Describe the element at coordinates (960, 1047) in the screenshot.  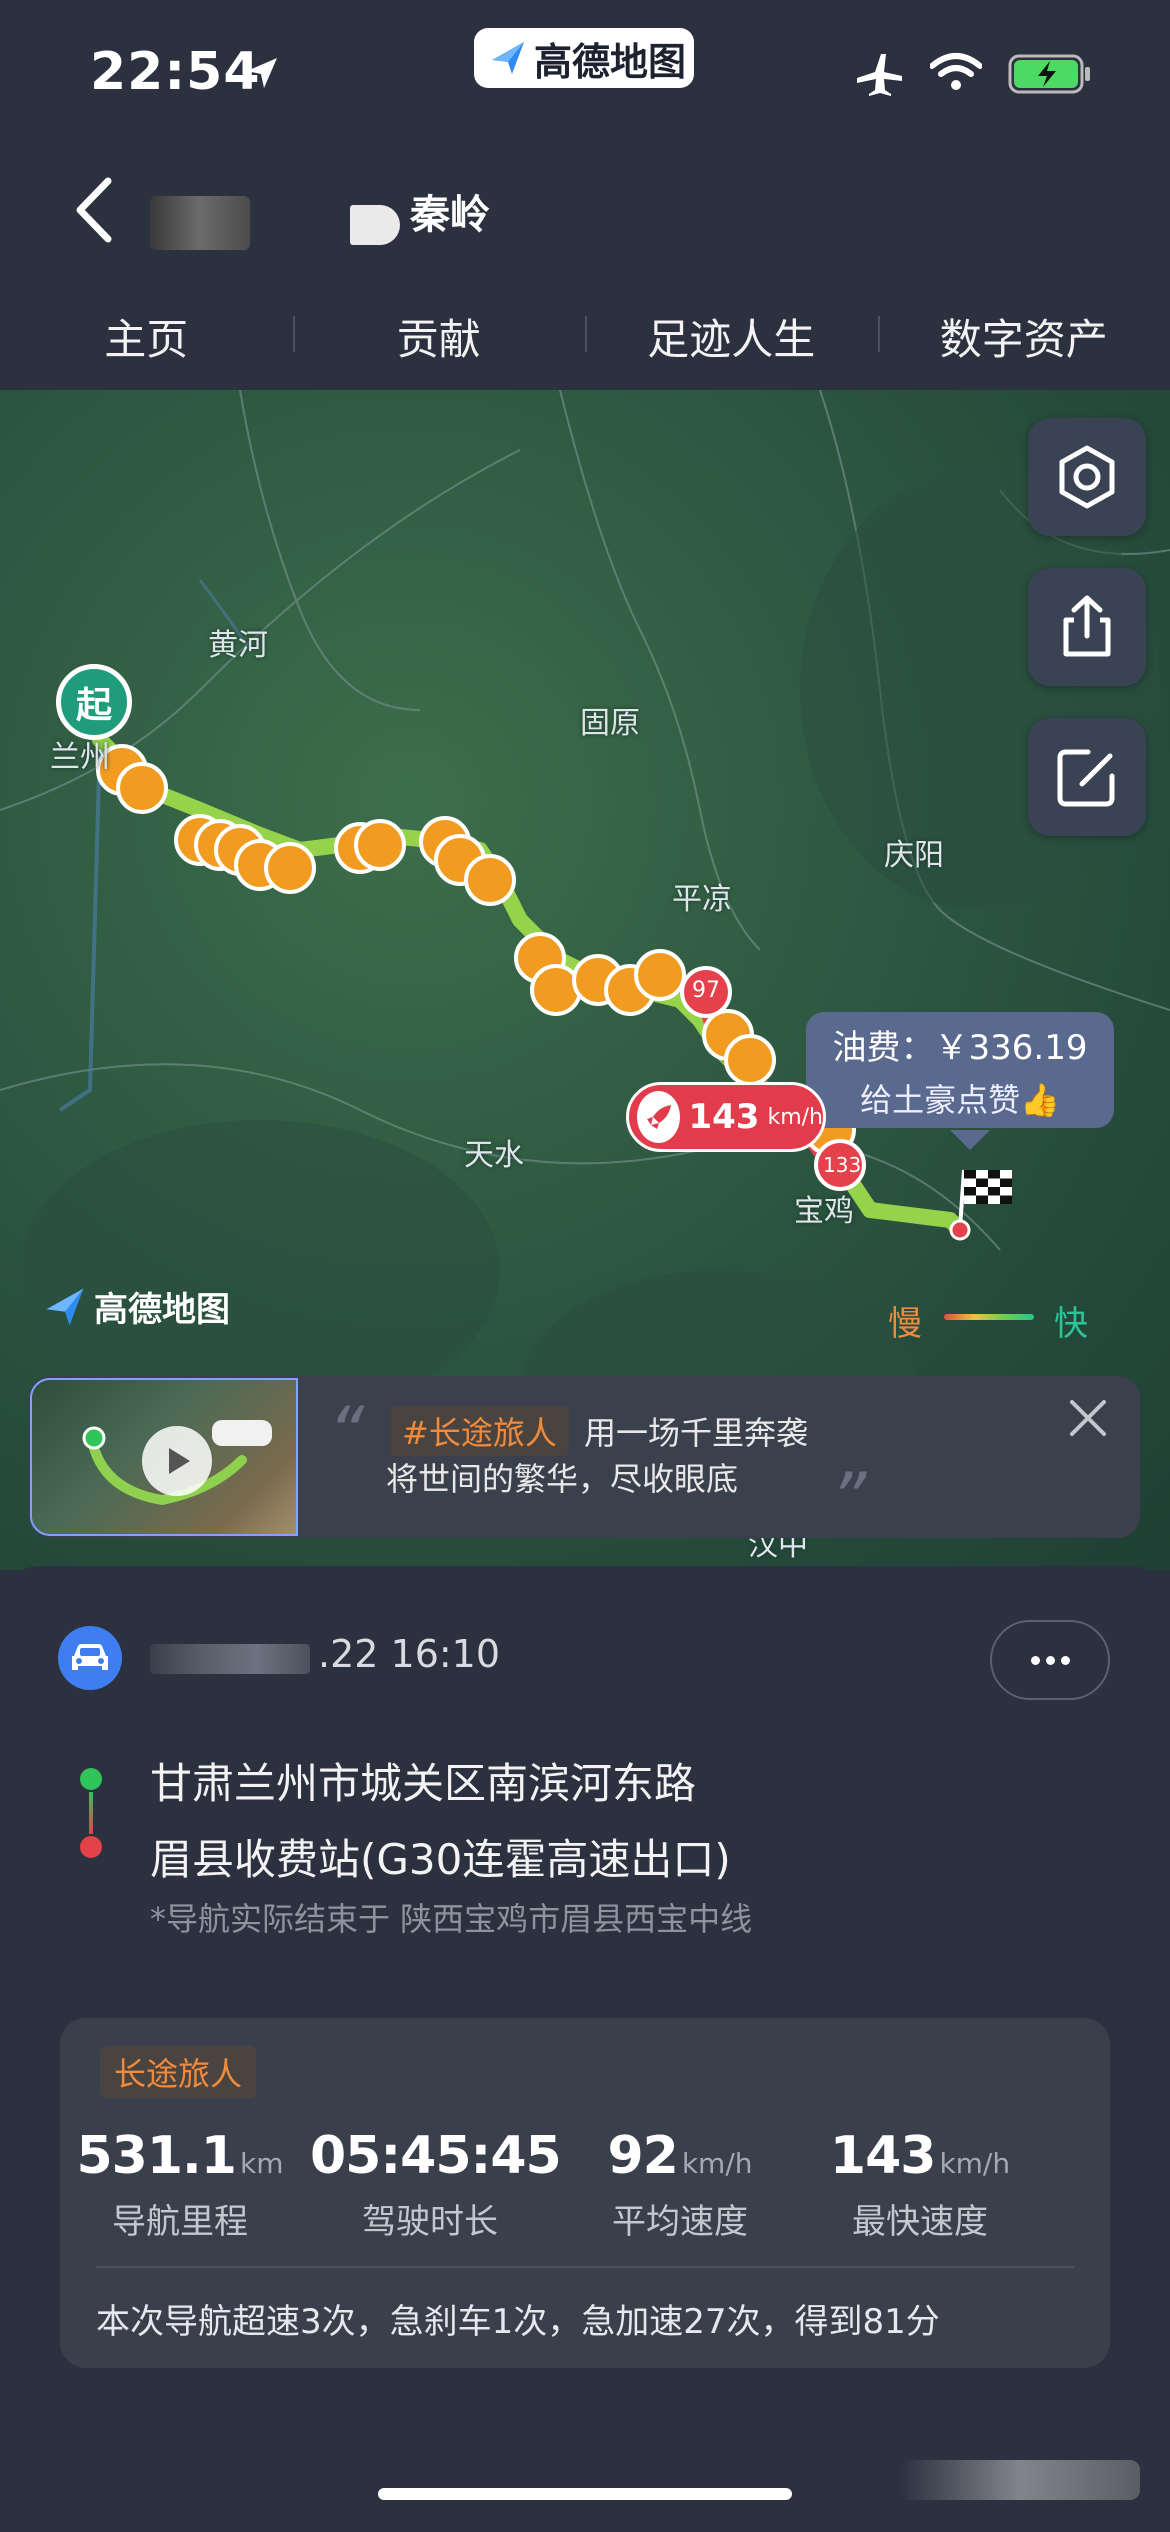
I see `fuel-cost-text: 油费：￥336.19` at that location.